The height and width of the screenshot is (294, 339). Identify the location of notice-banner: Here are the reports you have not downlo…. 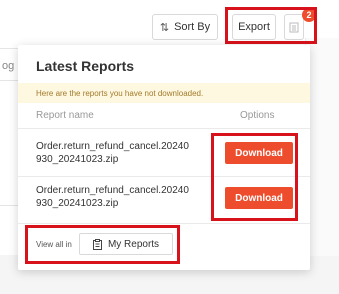
(164, 93).